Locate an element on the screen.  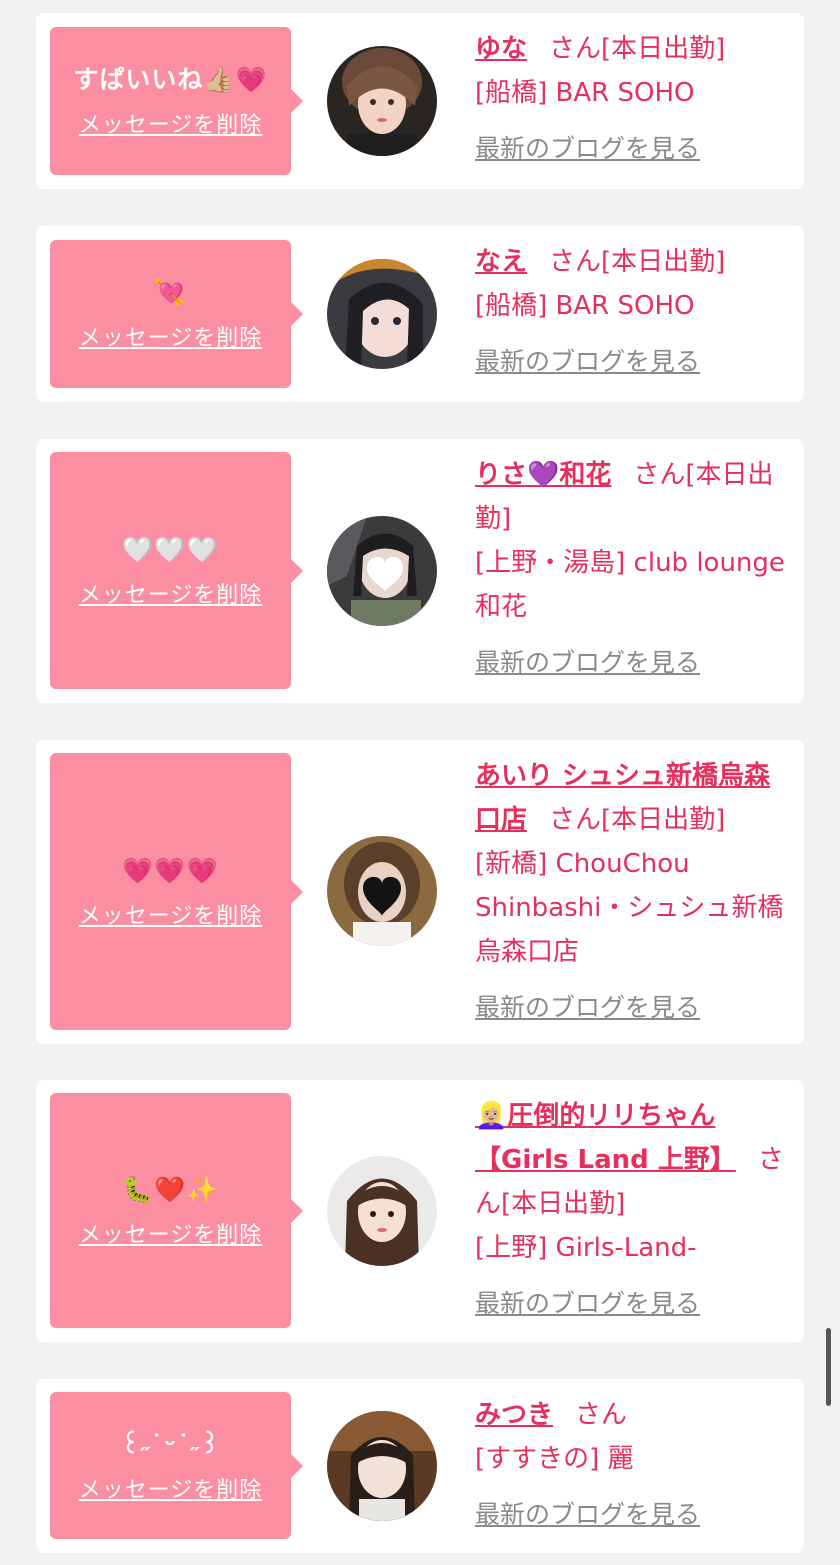
message-bubble: 💘 メッセージを削除 is located at coordinates (176, 314).